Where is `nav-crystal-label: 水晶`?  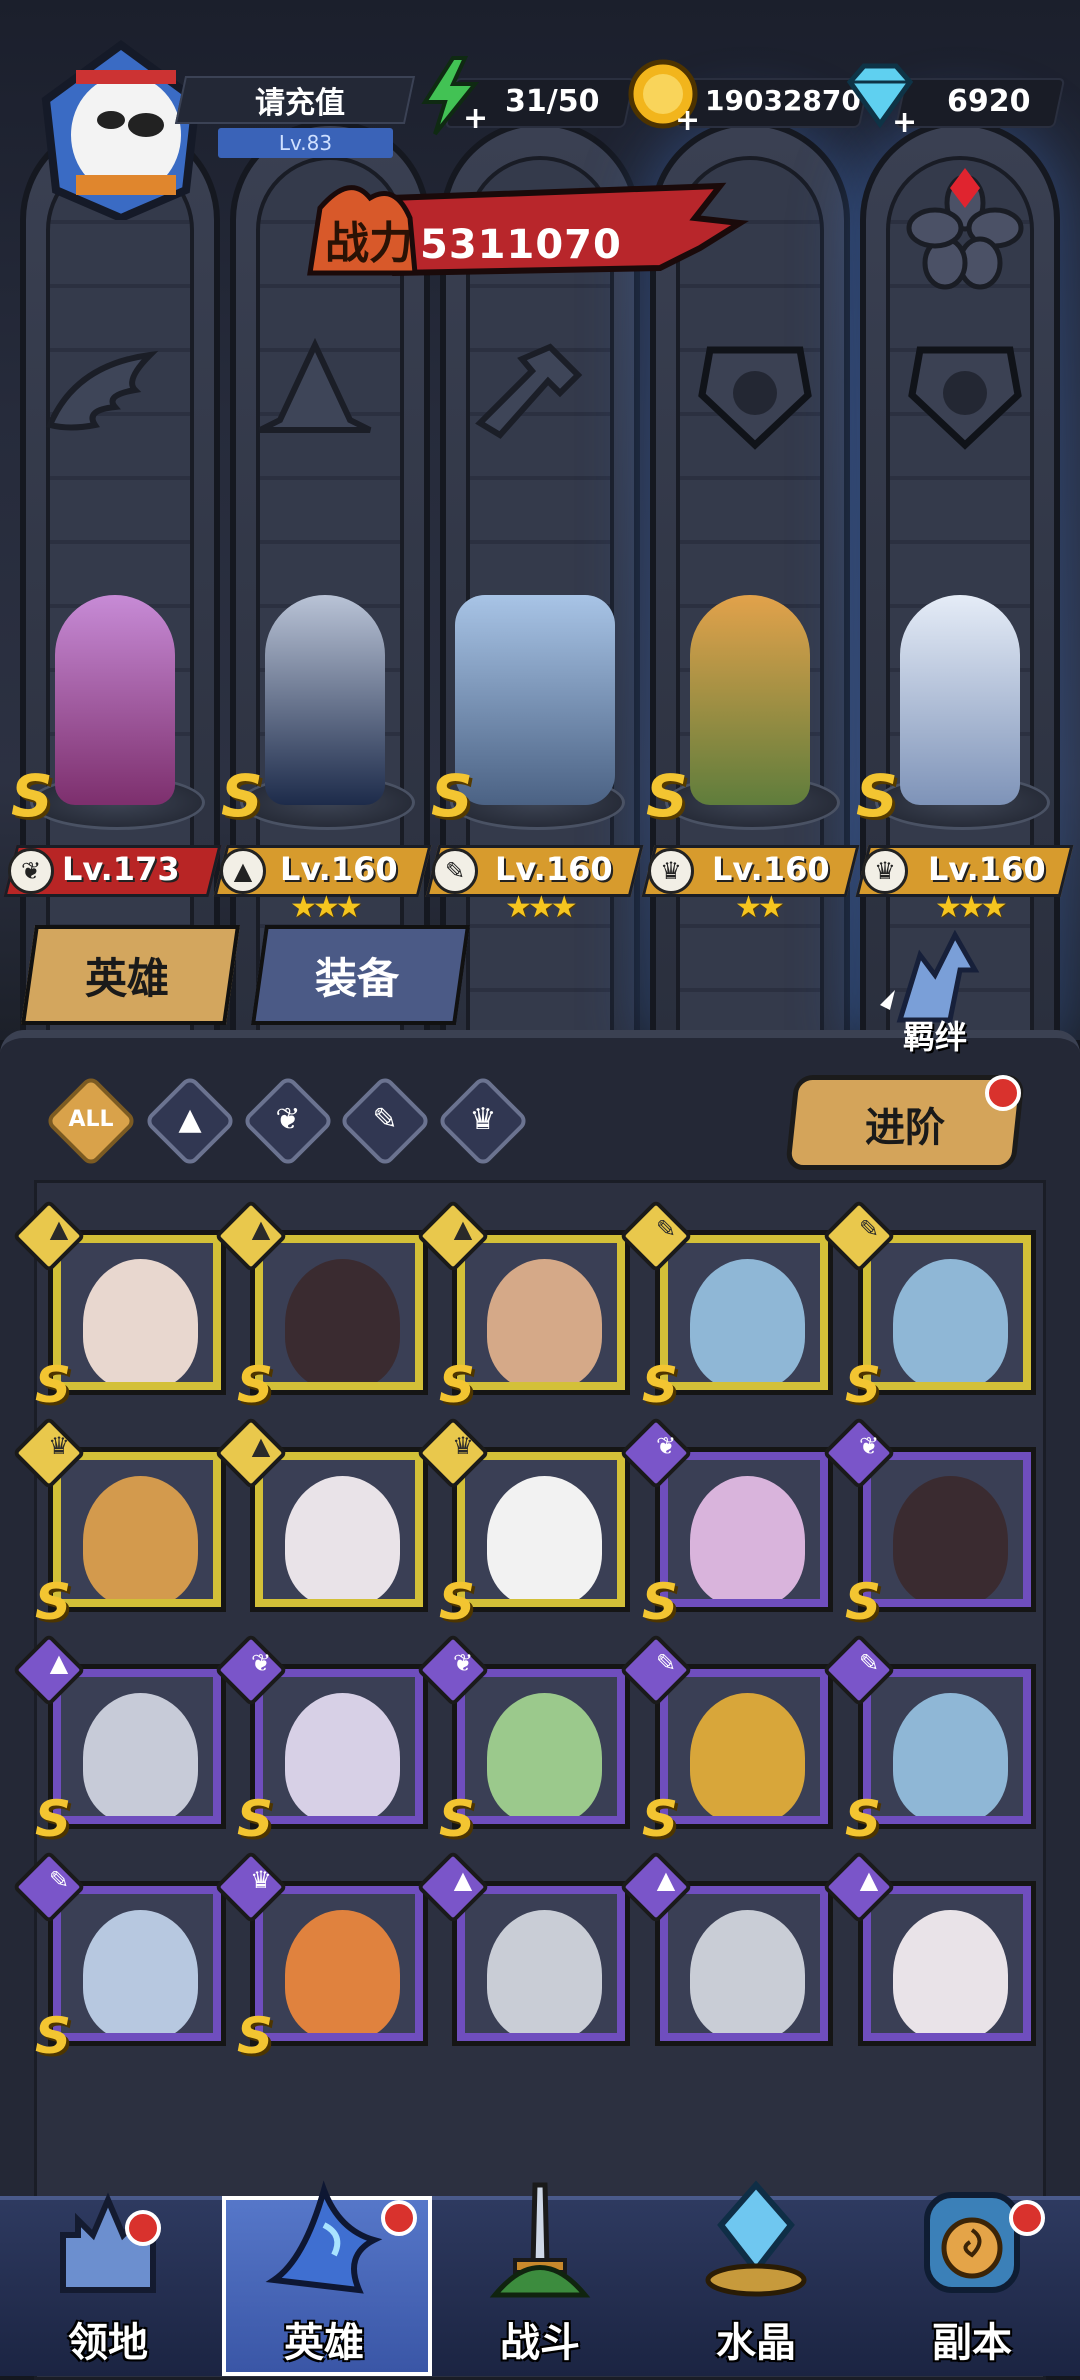 nav-crystal-label: 水晶 is located at coordinates (756, 2343).